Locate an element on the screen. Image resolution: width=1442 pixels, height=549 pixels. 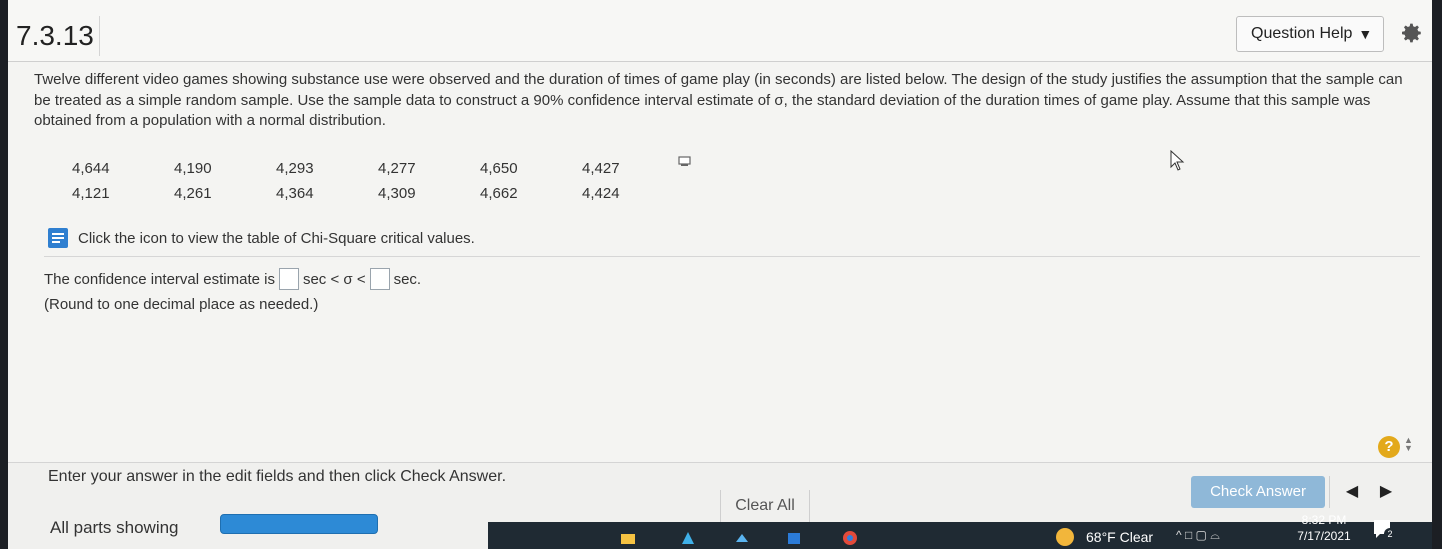
table-cell: 4,309 is located at coordinates (397, 193).